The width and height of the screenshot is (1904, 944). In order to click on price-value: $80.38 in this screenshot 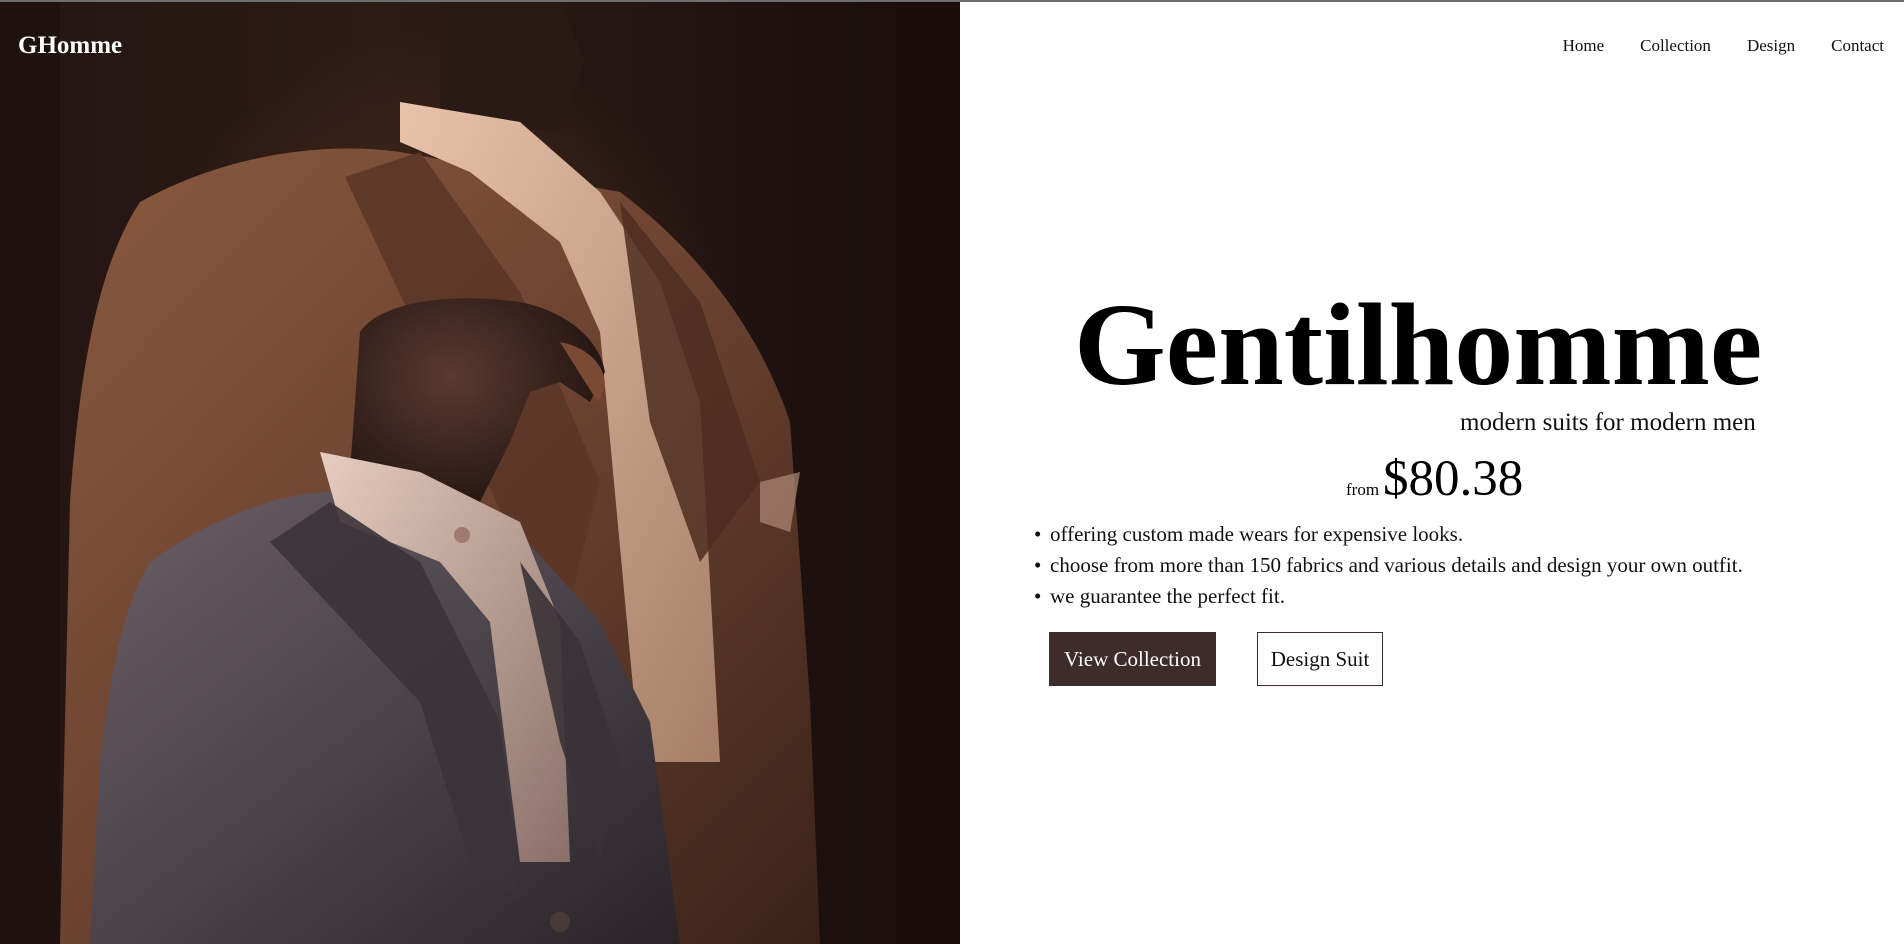, I will do `click(1453, 479)`.